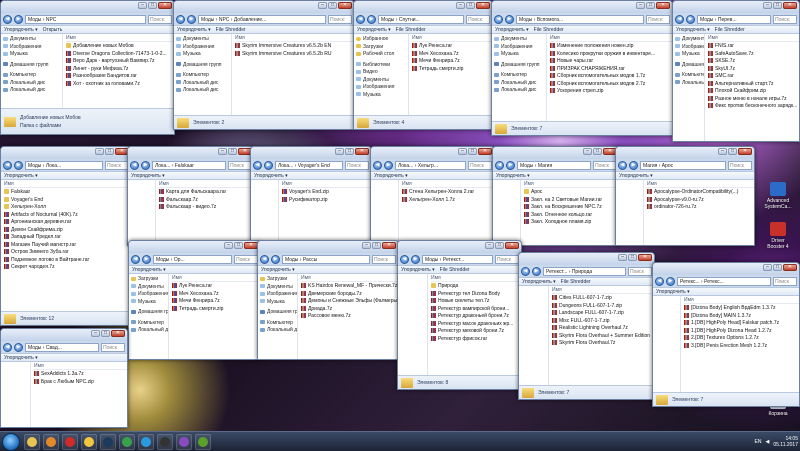 The height and width of the screenshot is (451, 800). What do you see at coordinates (67, 261) in the screenshot?
I see `file-item: Подземное логово в Вайтране.rar` at bounding box center [67, 261].